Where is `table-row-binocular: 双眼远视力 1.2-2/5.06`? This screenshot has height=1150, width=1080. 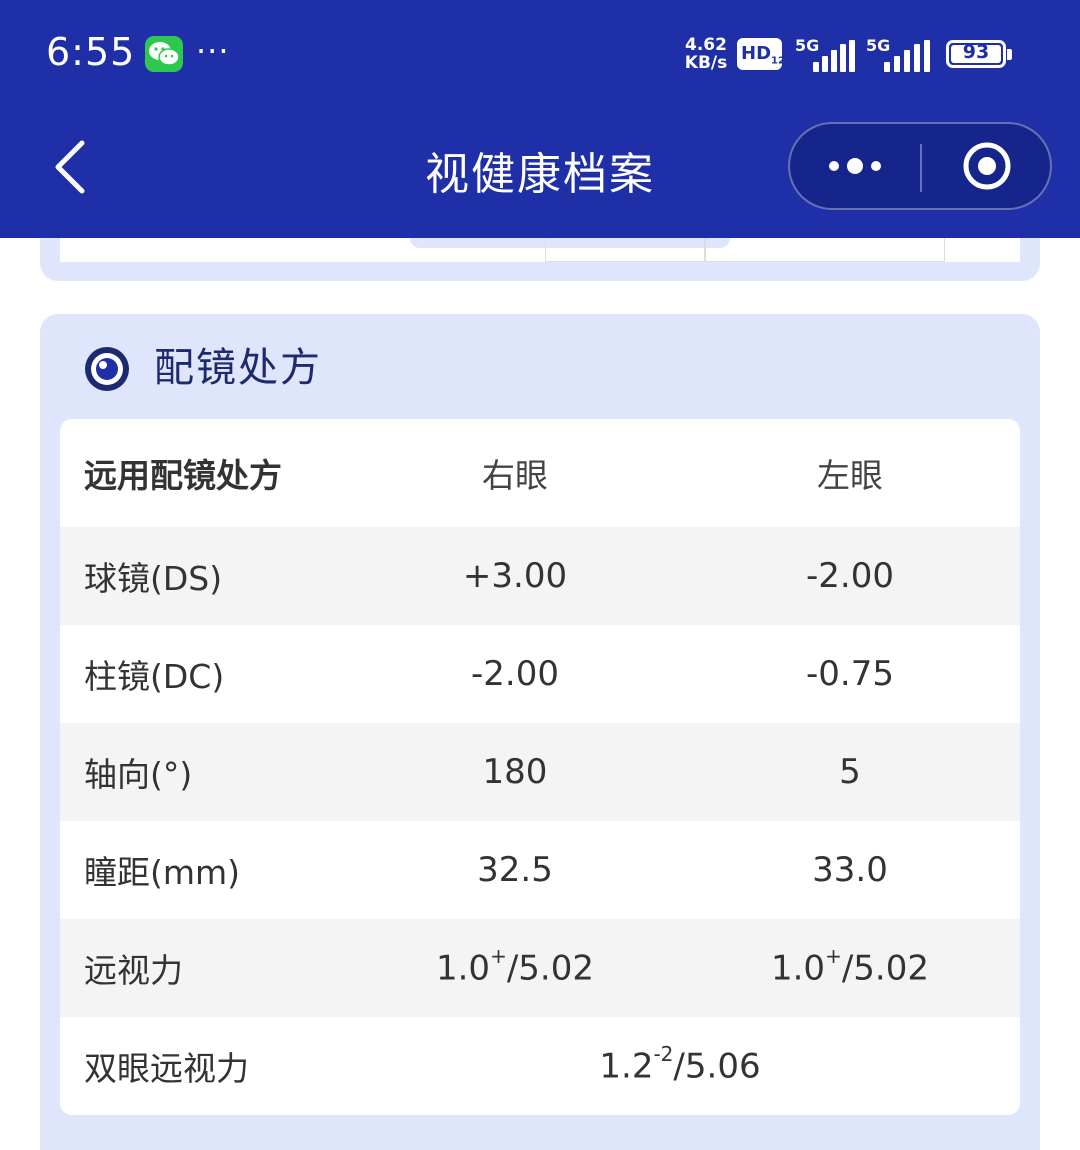
table-row-binocular: 双眼远视力 1.2-2/5.06 is located at coordinates (540, 1066).